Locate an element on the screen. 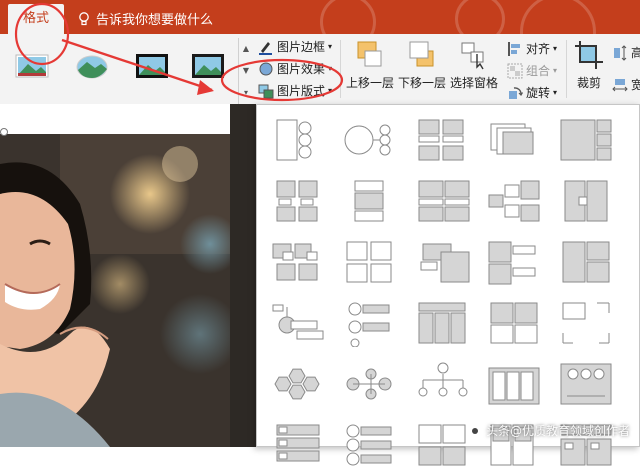  layout-option-picture-caption-grid is located at coordinates (442, 140).